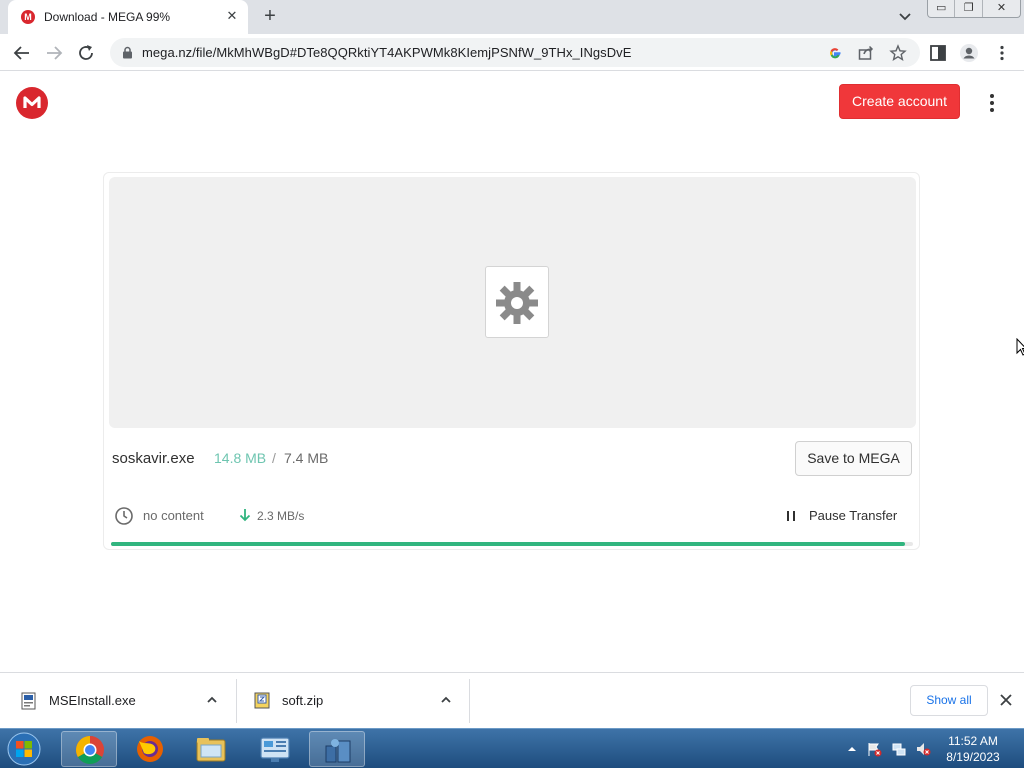  What do you see at coordinates (54, 53) in the screenshot?
I see `forward-icon` at bounding box center [54, 53].